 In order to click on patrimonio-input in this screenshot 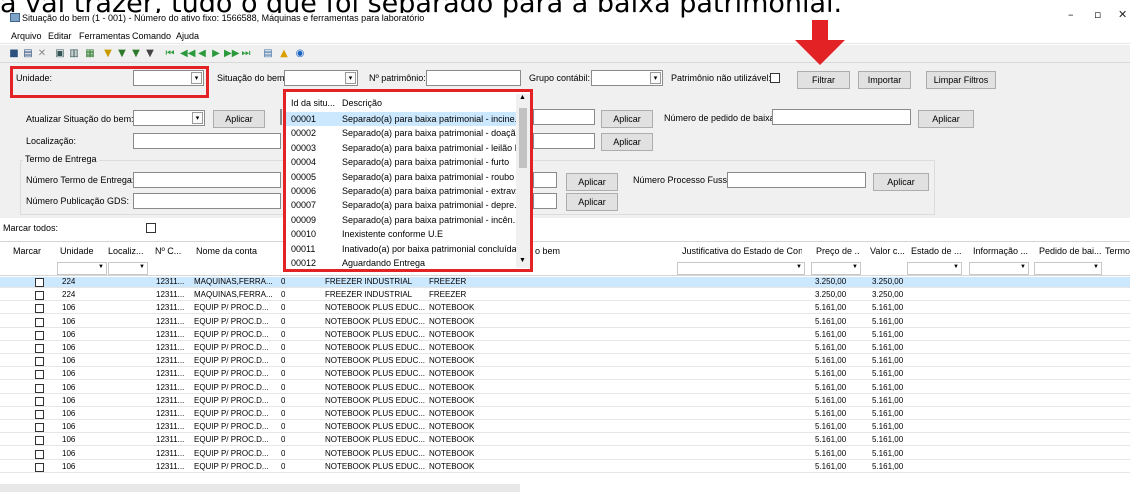, I will do `click(473, 78)`.